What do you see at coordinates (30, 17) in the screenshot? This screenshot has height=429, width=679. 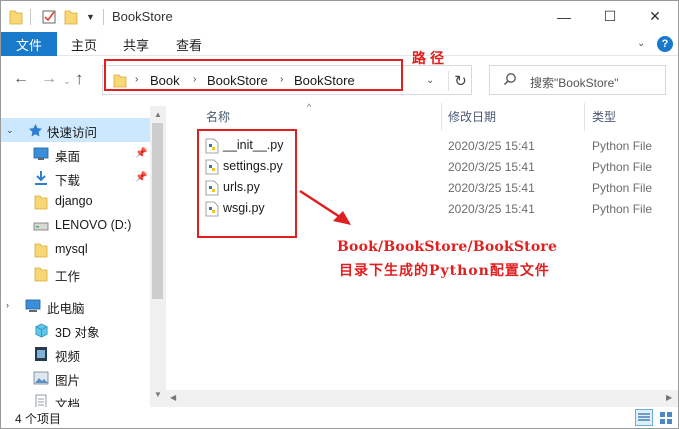 I see `divider` at bounding box center [30, 17].